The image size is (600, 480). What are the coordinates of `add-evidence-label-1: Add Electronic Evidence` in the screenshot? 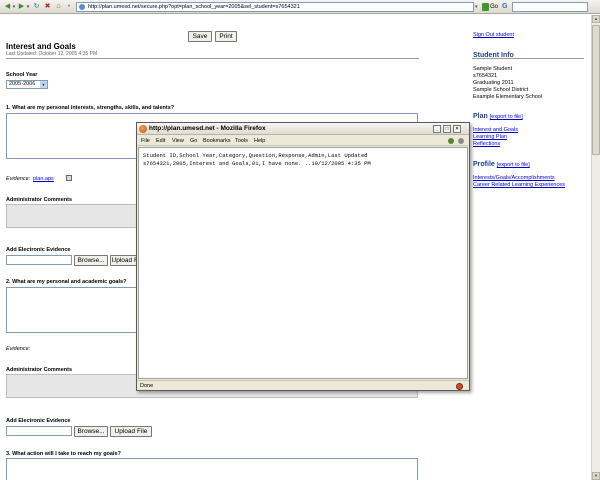 It's located at (38, 250).